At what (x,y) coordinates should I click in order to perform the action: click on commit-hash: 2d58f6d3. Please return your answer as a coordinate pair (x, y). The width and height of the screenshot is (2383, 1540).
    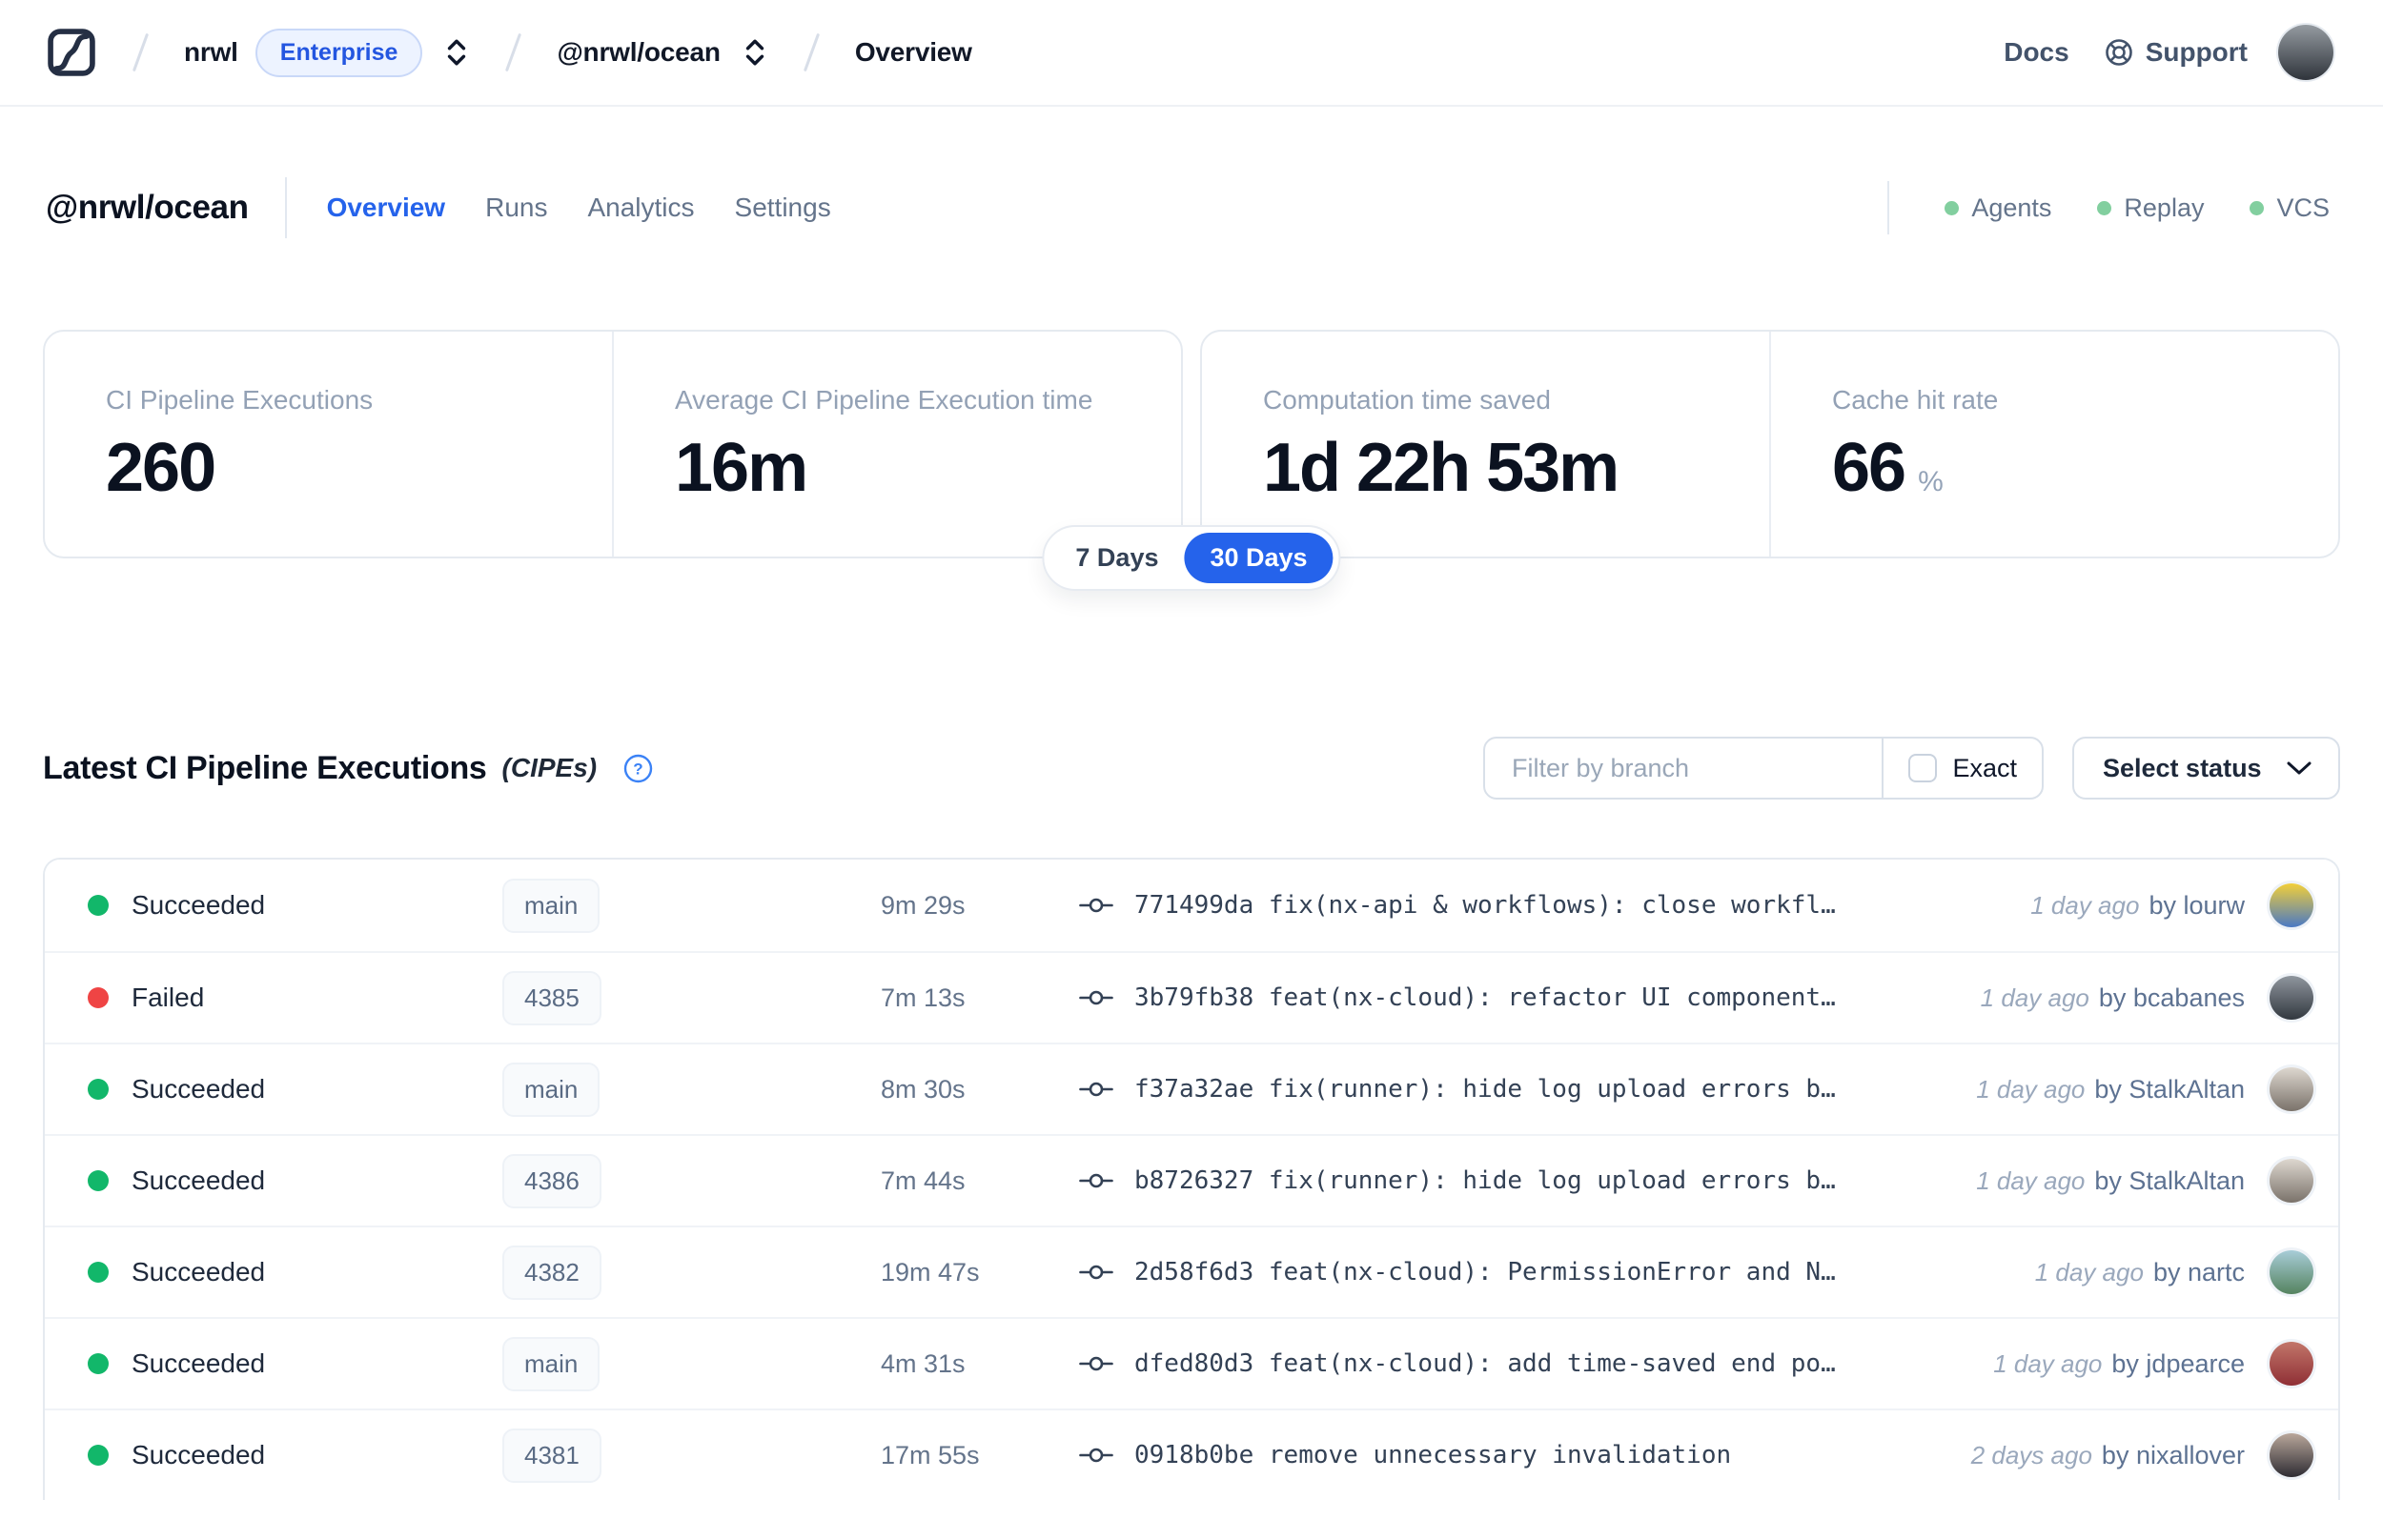
    Looking at the image, I should click on (1193, 1272).